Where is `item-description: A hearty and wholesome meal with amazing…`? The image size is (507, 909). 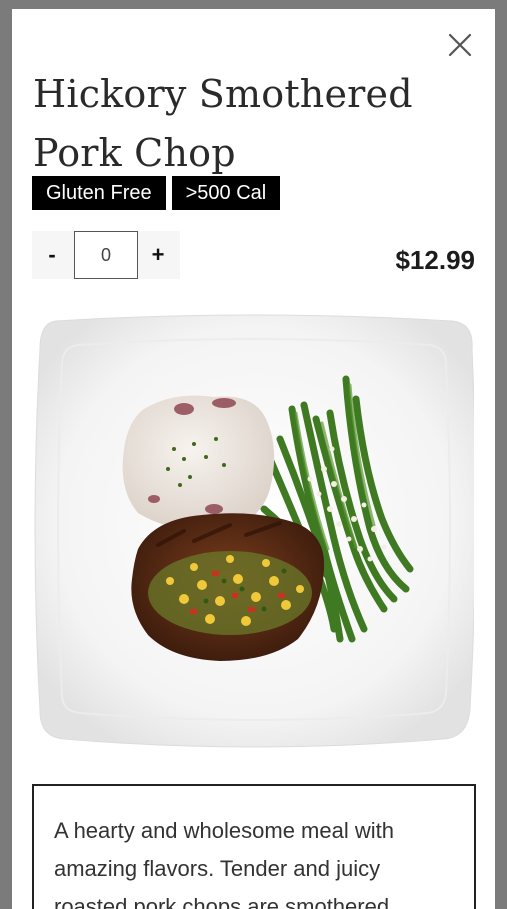 item-description: A hearty and wholesome meal with amazing… is located at coordinates (224, 863).